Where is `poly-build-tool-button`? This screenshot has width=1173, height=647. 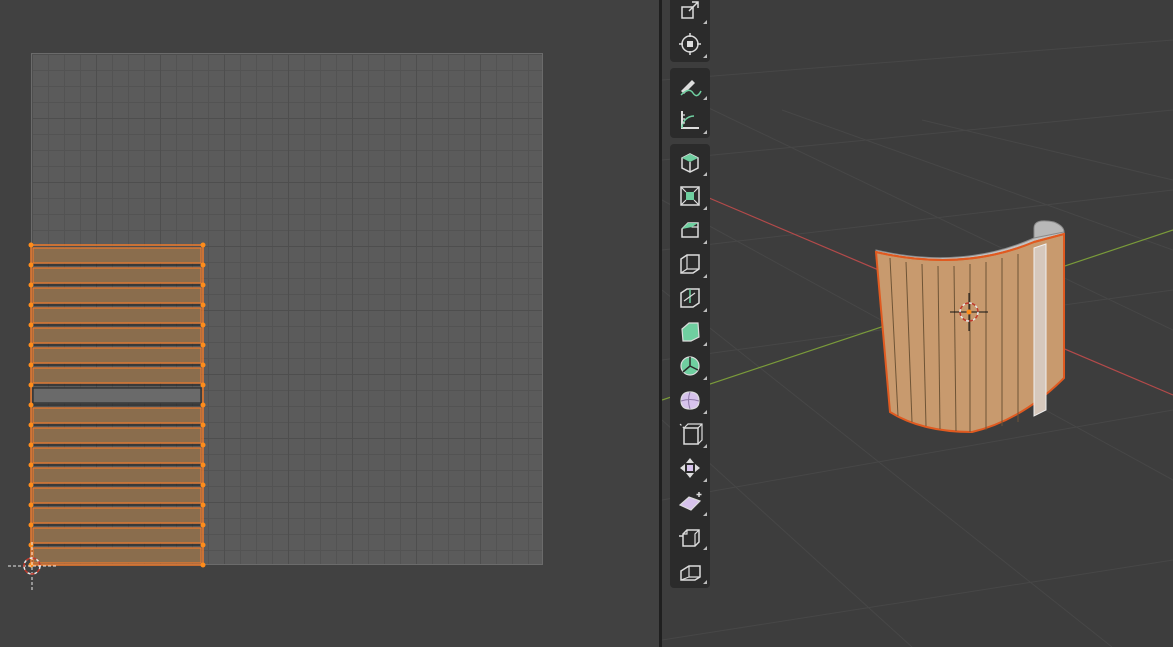
poly-build-tool-button is located at coordinates (690, 366).